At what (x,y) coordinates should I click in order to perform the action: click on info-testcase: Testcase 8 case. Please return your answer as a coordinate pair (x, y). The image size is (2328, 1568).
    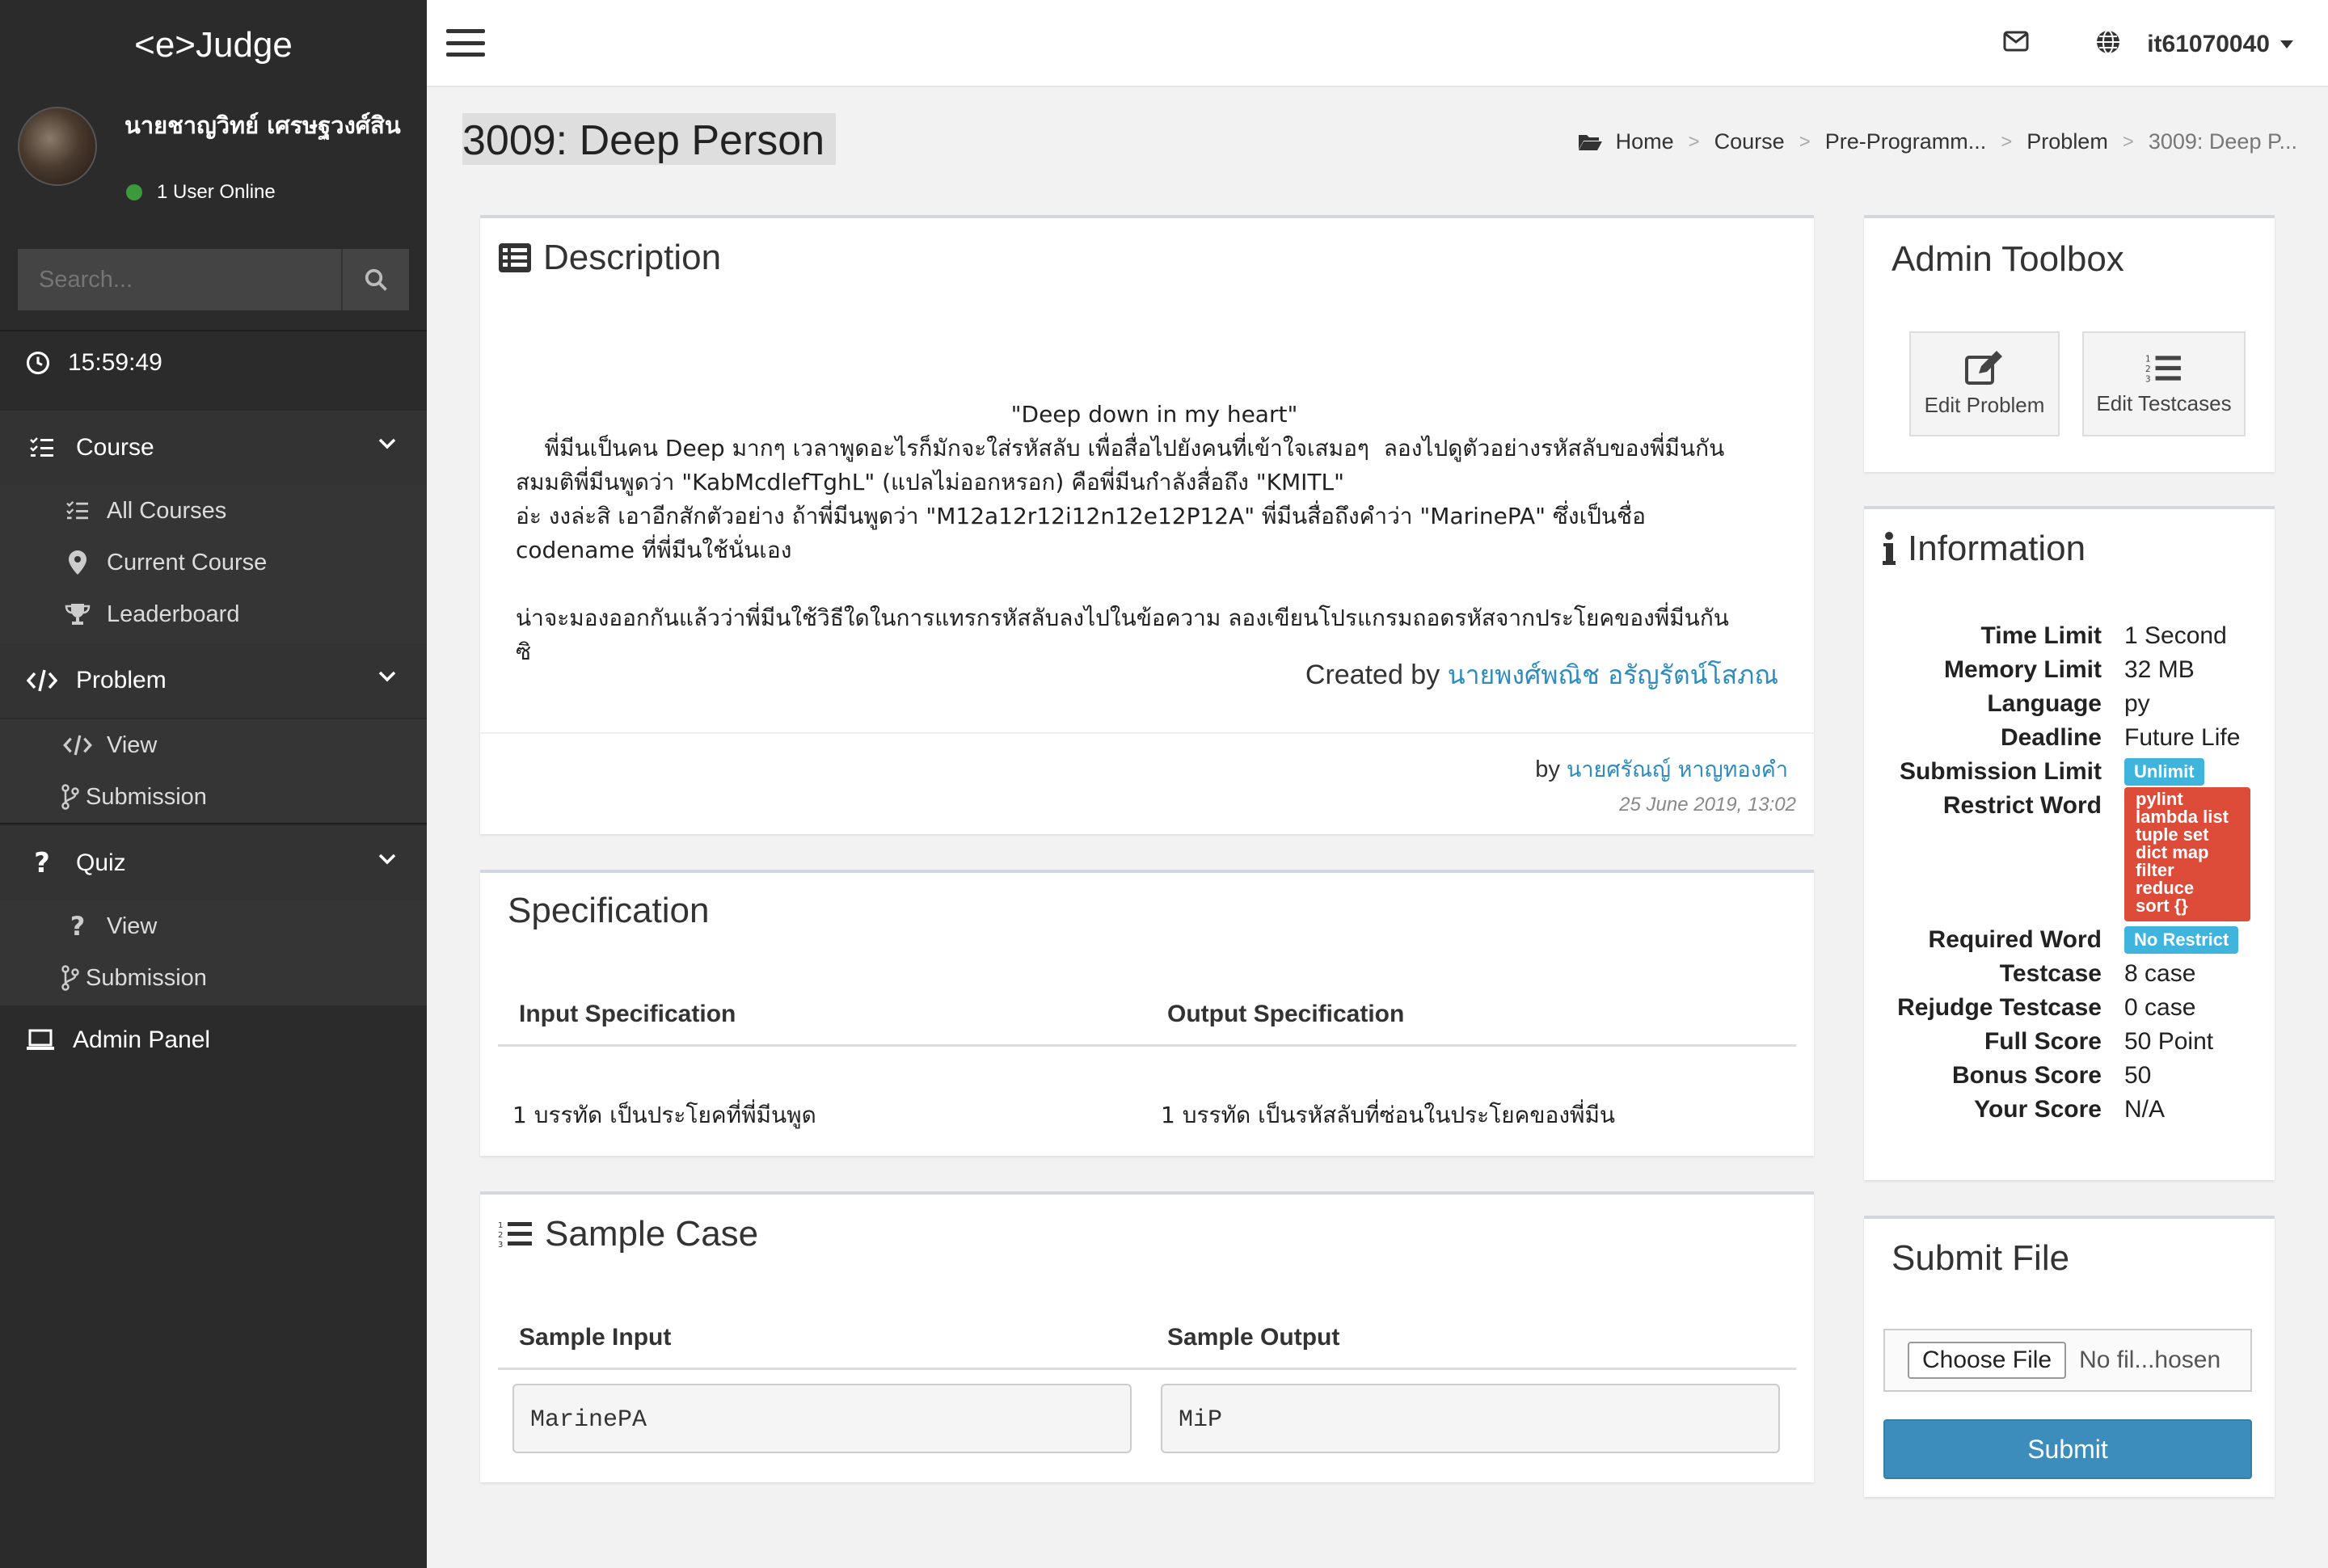
    Looking at the image, I should click on (2062, 977).